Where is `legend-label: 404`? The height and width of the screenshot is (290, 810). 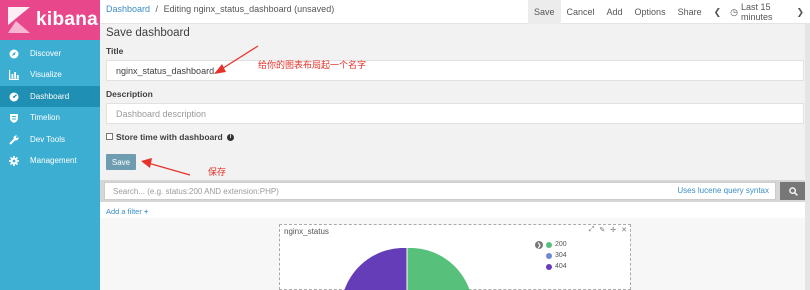 legend-label: 404 is located at coordinates (561, 266).